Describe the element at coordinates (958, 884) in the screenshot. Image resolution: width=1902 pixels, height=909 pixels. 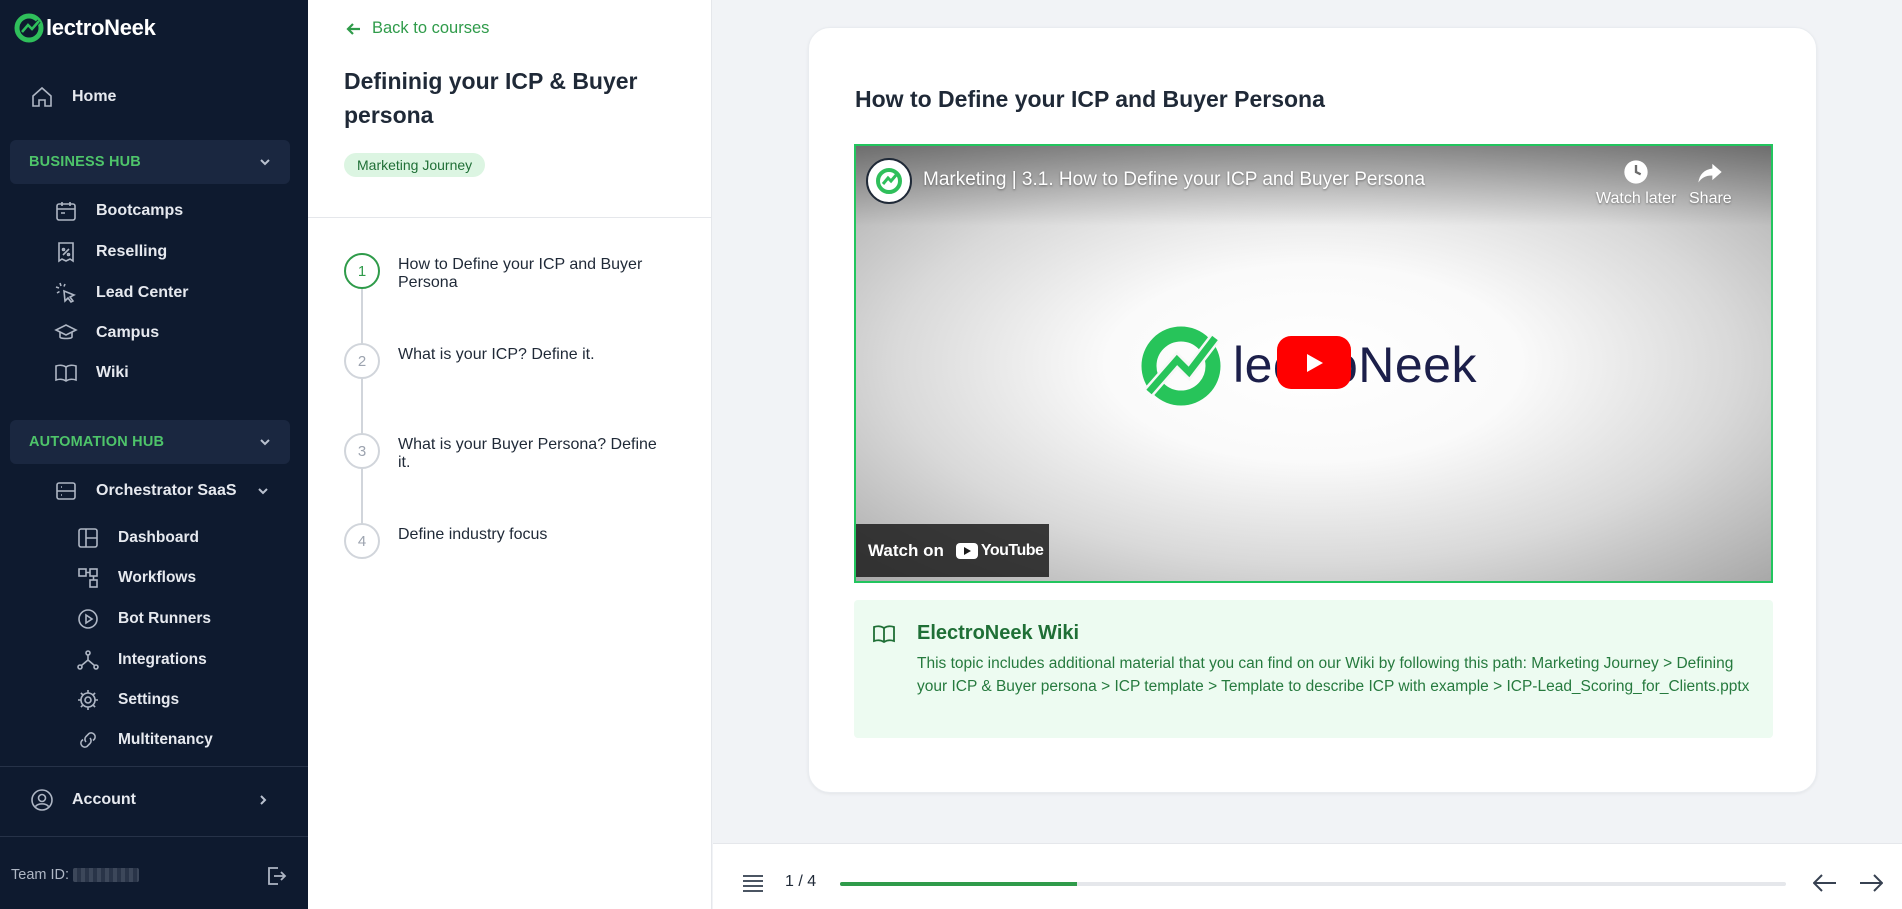
I see `progress-fill` at that location.